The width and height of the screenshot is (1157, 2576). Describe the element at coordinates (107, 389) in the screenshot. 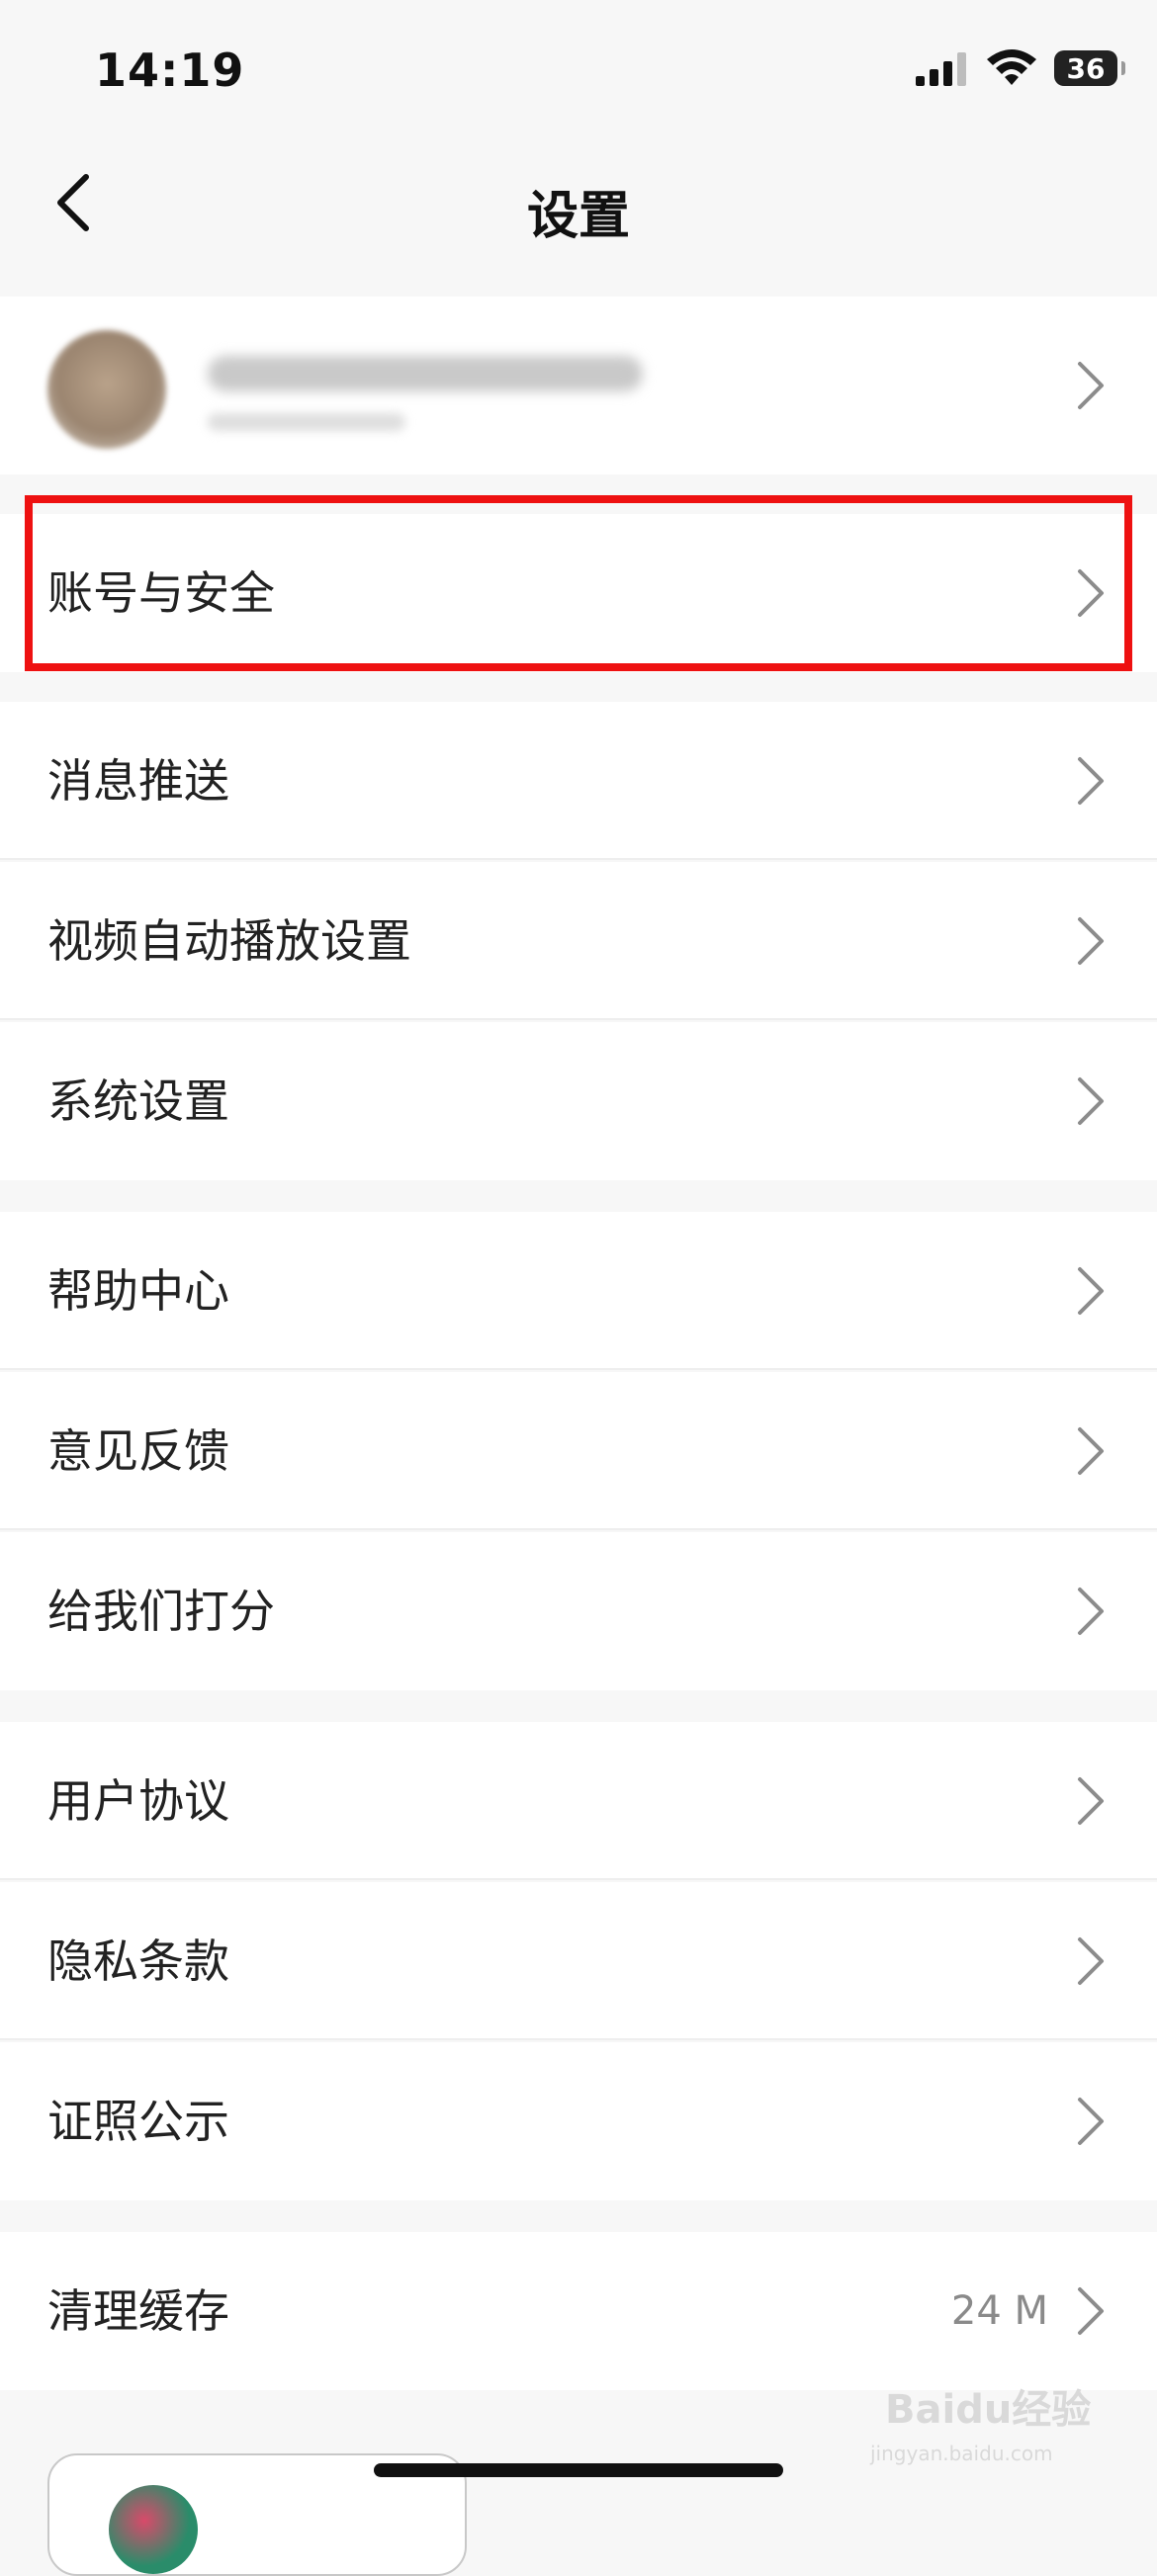

I see `avatar` at that location.